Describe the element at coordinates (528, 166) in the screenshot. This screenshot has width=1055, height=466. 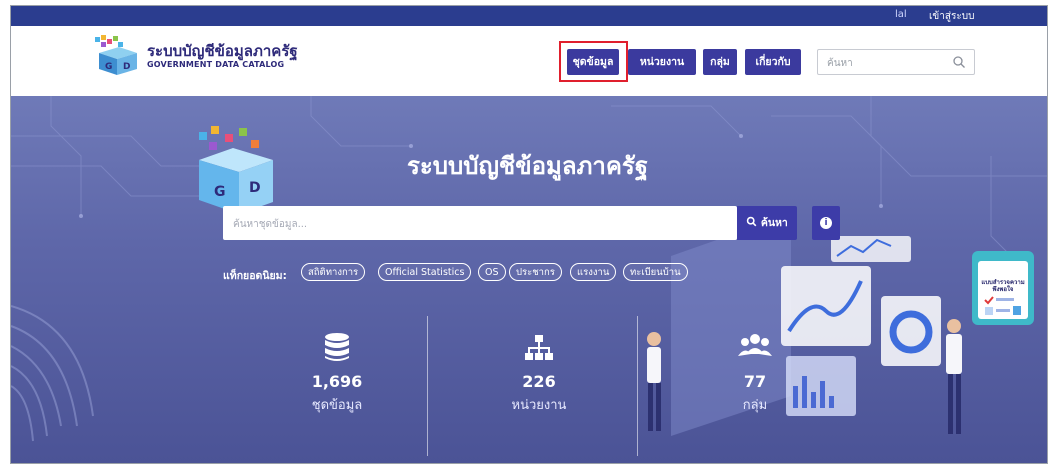
I see `hero-title: ระบบบัญชีข้อมูลภาครัฐ` at that location.